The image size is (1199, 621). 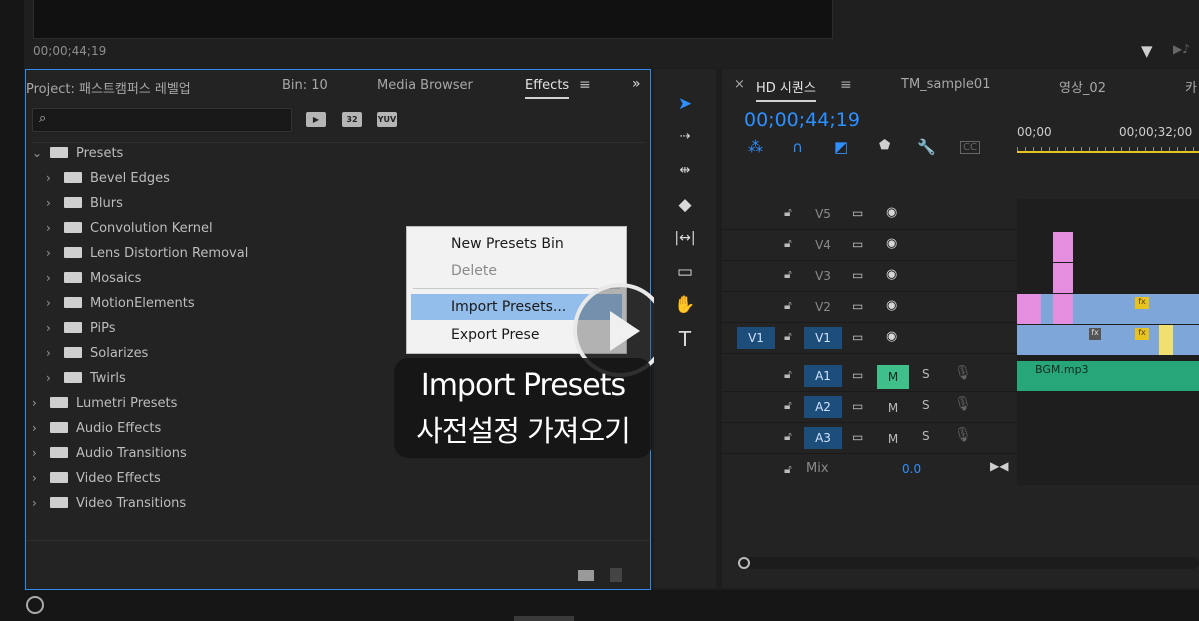 I want to click on tree-item: › Lumetri Presets, so click(x=104, y=403).